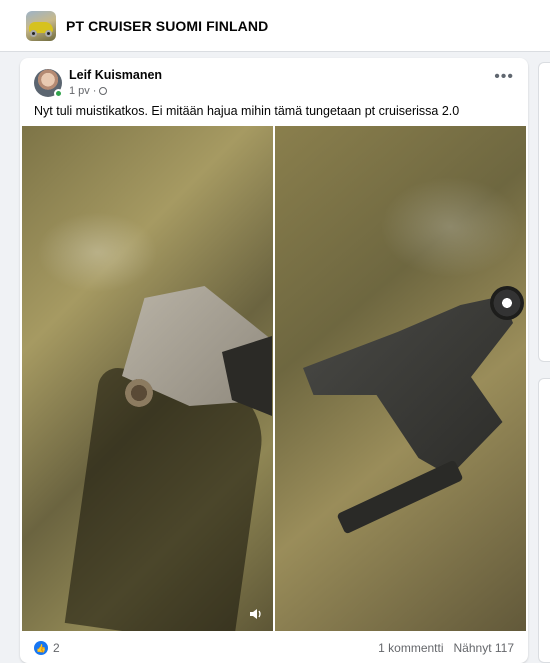  I want to click on author-avatar, so click(48, 83).